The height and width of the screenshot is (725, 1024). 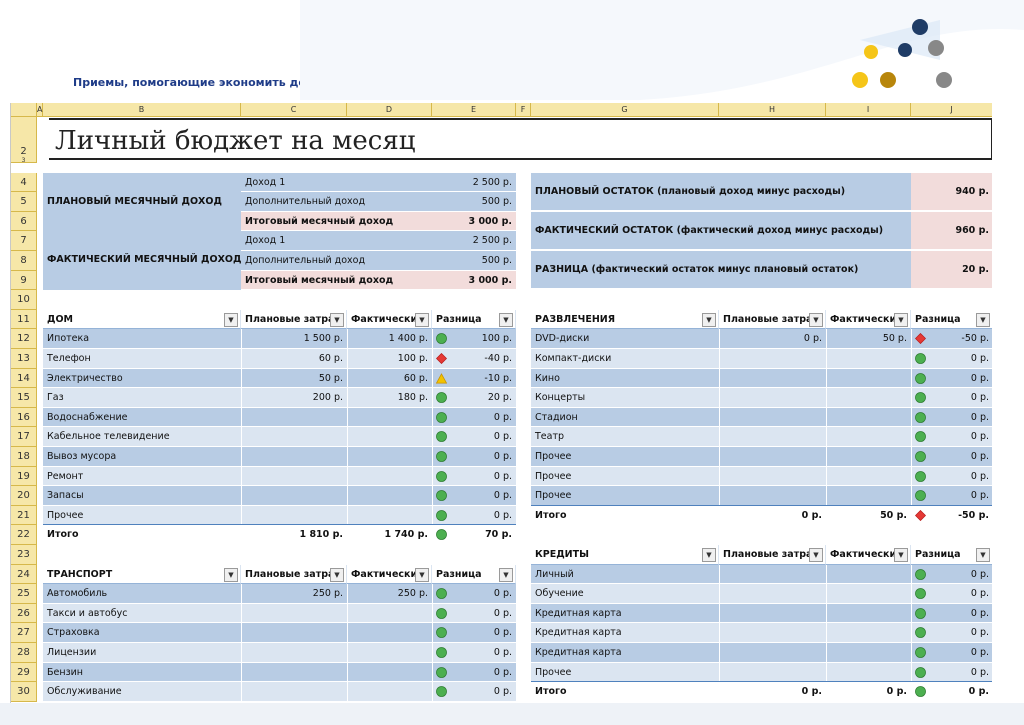 What do you see at coordinates (24, 496) in the screenshot?
I see `row-header: 20` at bounding box center [24, 496].